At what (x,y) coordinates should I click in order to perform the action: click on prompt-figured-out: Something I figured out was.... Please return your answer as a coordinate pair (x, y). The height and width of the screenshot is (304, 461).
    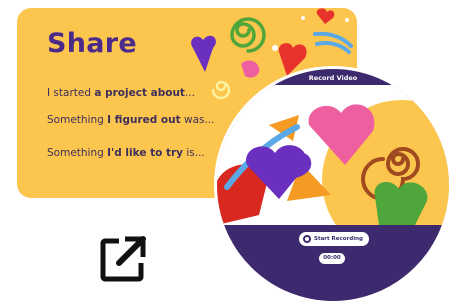
    Looking at the image, I should click on (130, 120).